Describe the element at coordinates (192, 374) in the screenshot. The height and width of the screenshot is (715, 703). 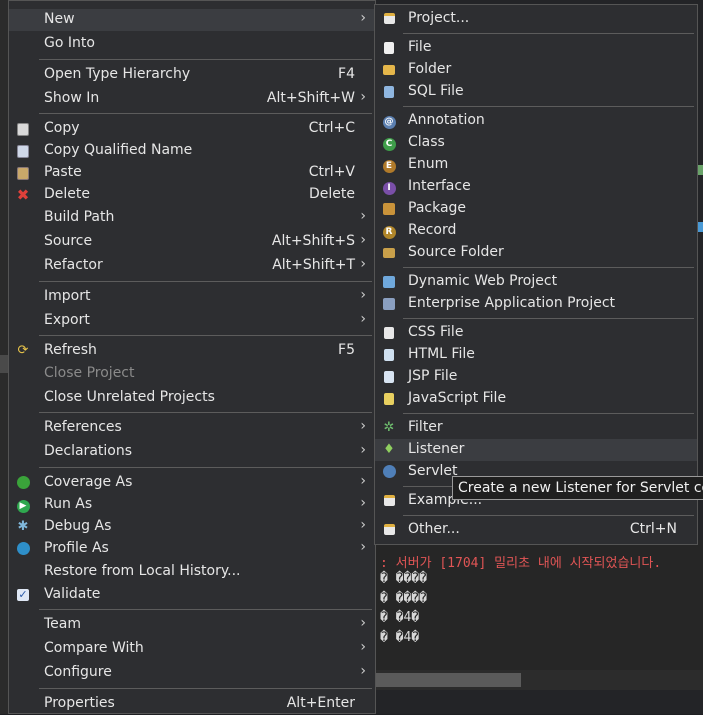
I see `menu-item-close-project: Close Project` at that location.